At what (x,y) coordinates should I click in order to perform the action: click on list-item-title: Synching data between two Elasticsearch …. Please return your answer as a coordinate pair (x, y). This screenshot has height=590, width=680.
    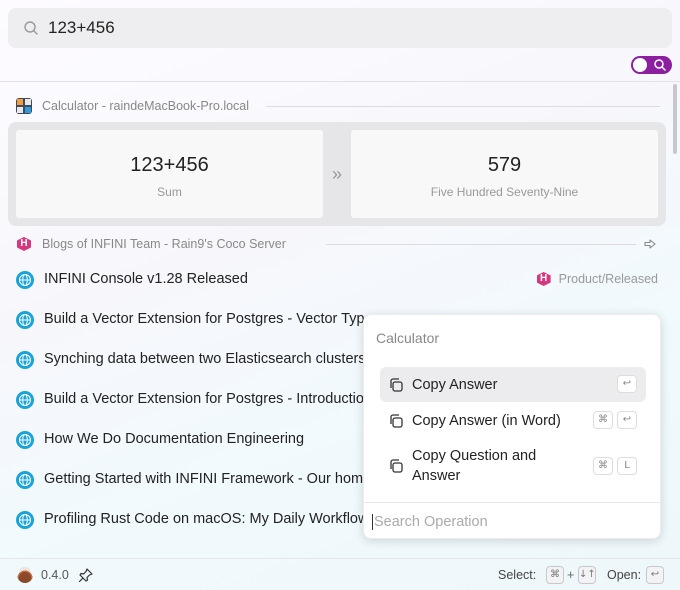
    Looking at the image, I should click on (205, 359).